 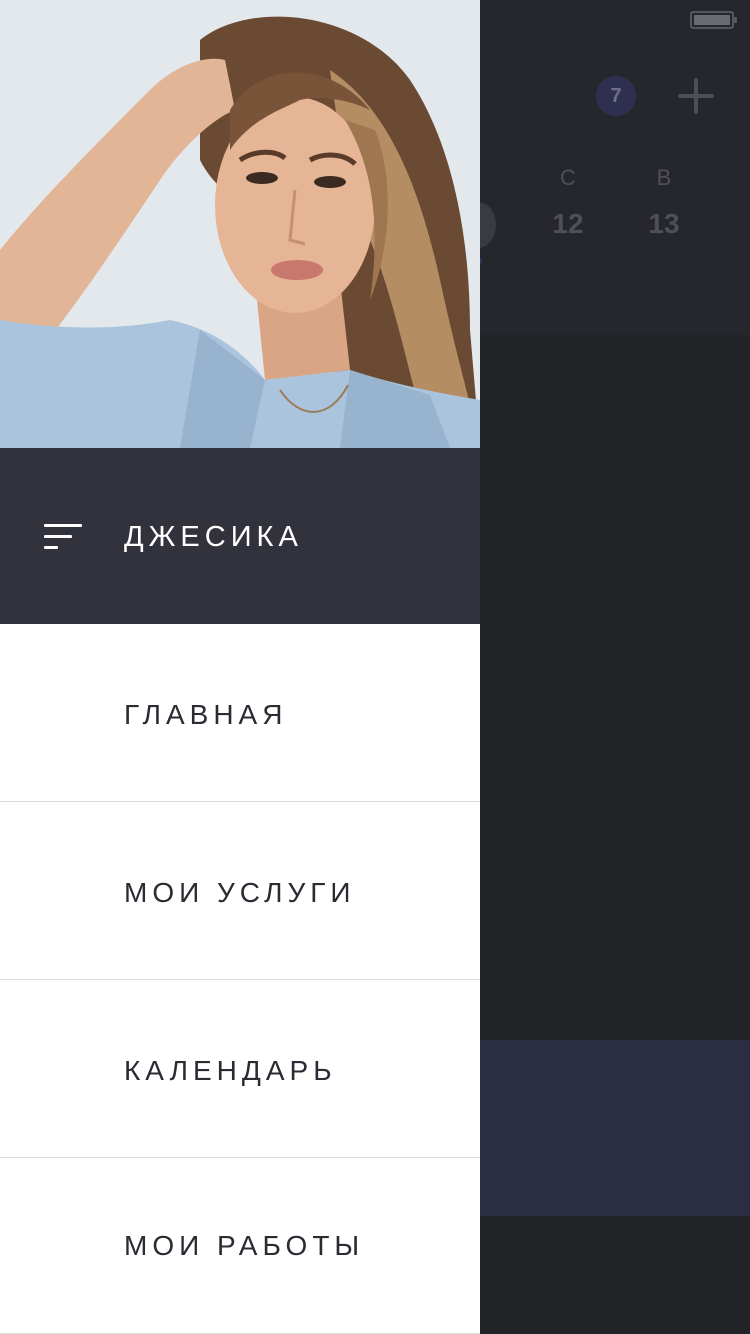 I want to click on menu-icon, so click(x=63, y=537).